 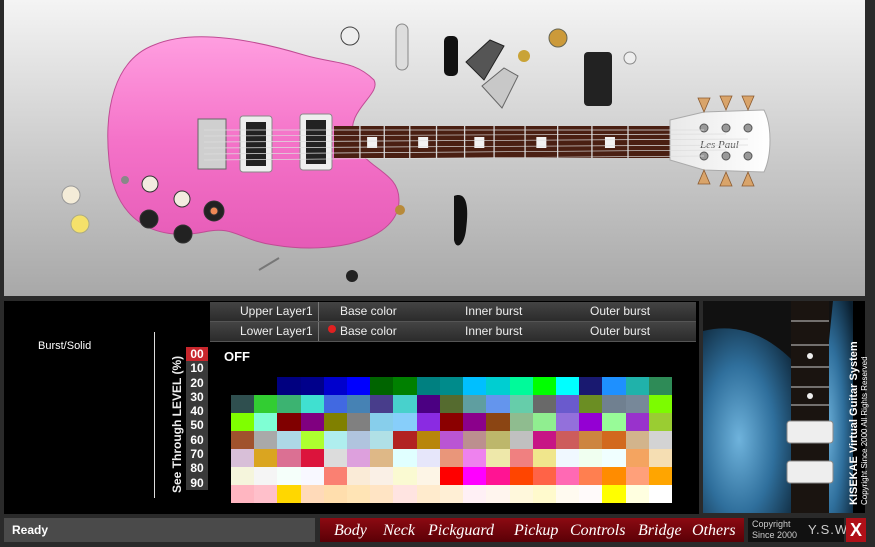 What do you see at coordinates (197, 354) in the screenshot?
I see `level-option-00: 00` at bounding box center [197, 354].